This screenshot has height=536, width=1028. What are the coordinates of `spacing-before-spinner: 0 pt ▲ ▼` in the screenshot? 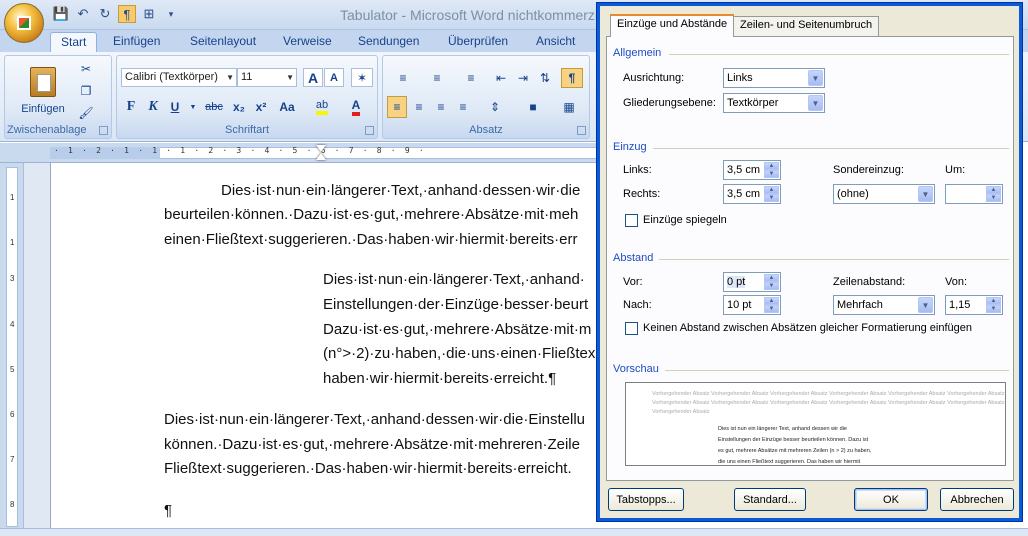 It's located at (752, 282).